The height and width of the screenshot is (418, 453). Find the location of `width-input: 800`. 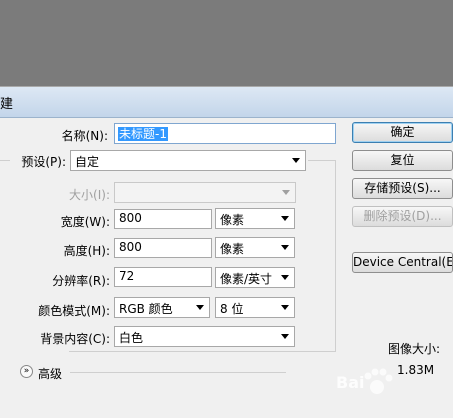

width-input: 800 is located at coordinates (163, 219).